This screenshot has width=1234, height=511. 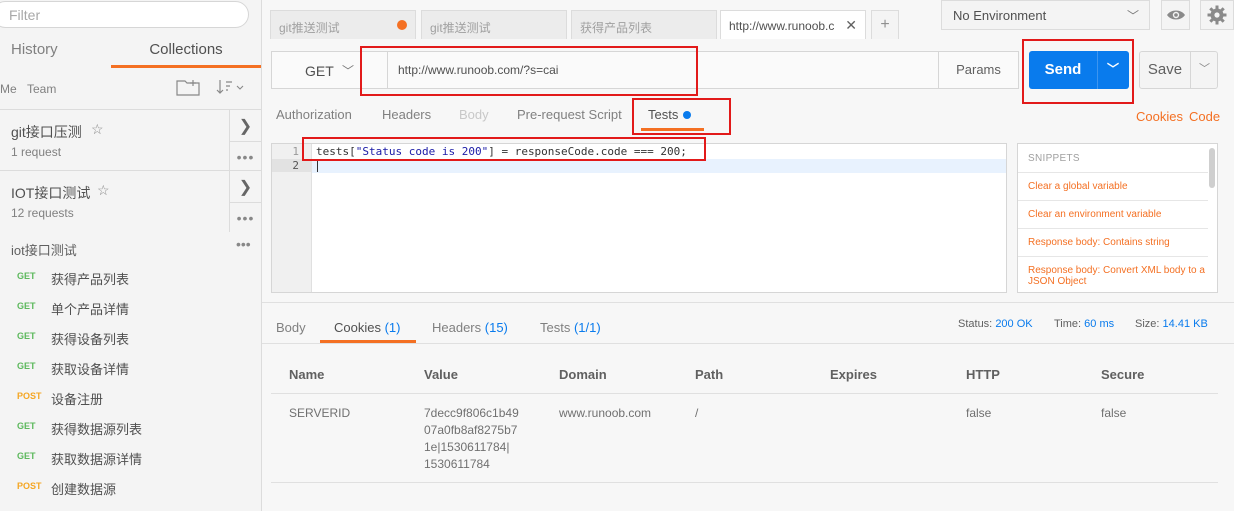 I want to click on eye-icon, so click(x=1175, y=15).